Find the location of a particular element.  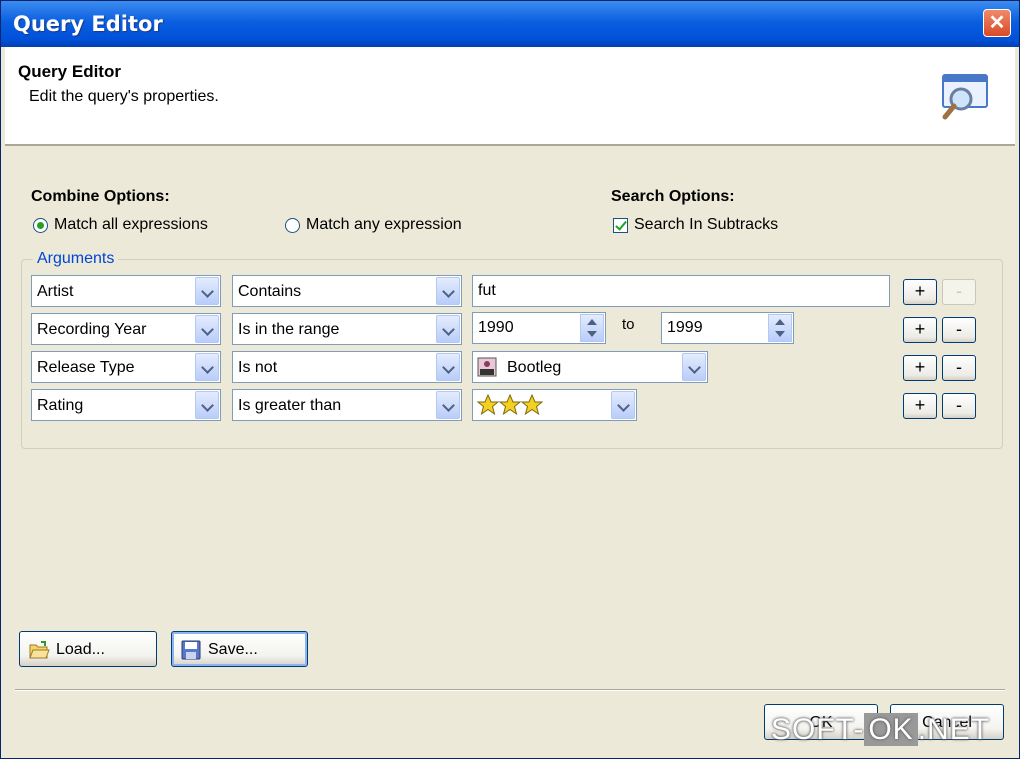

close-icon: ✕ is located at coordinates (997, 23).